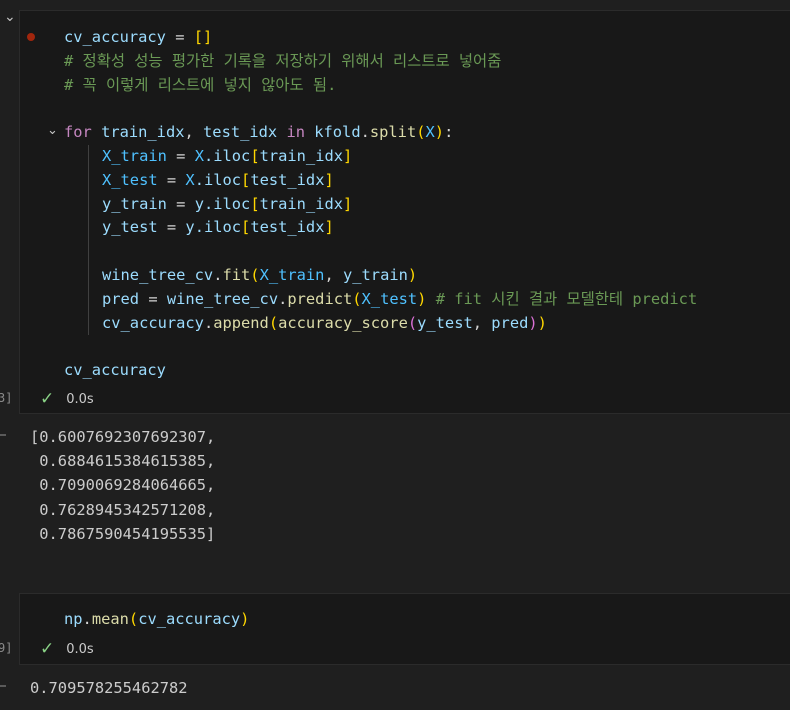  I want to click on cell-output-2: 0.709578255462782, so click(109, 688).